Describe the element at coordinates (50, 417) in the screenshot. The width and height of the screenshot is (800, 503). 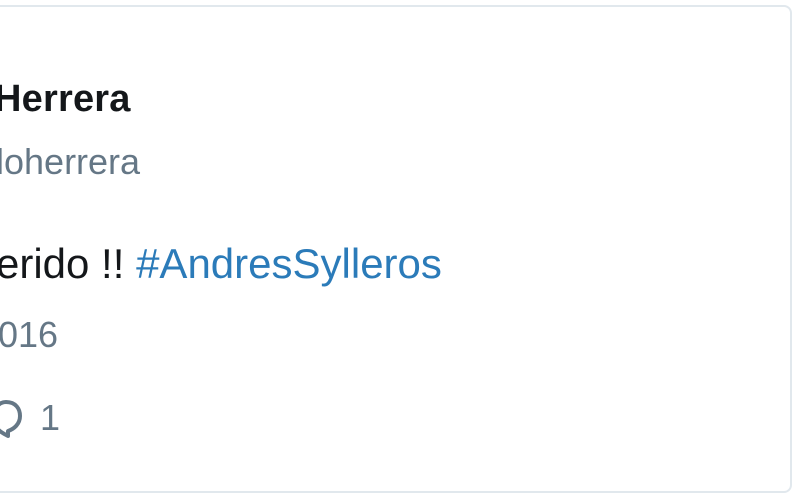
I see `reply-count: 1` at that location.